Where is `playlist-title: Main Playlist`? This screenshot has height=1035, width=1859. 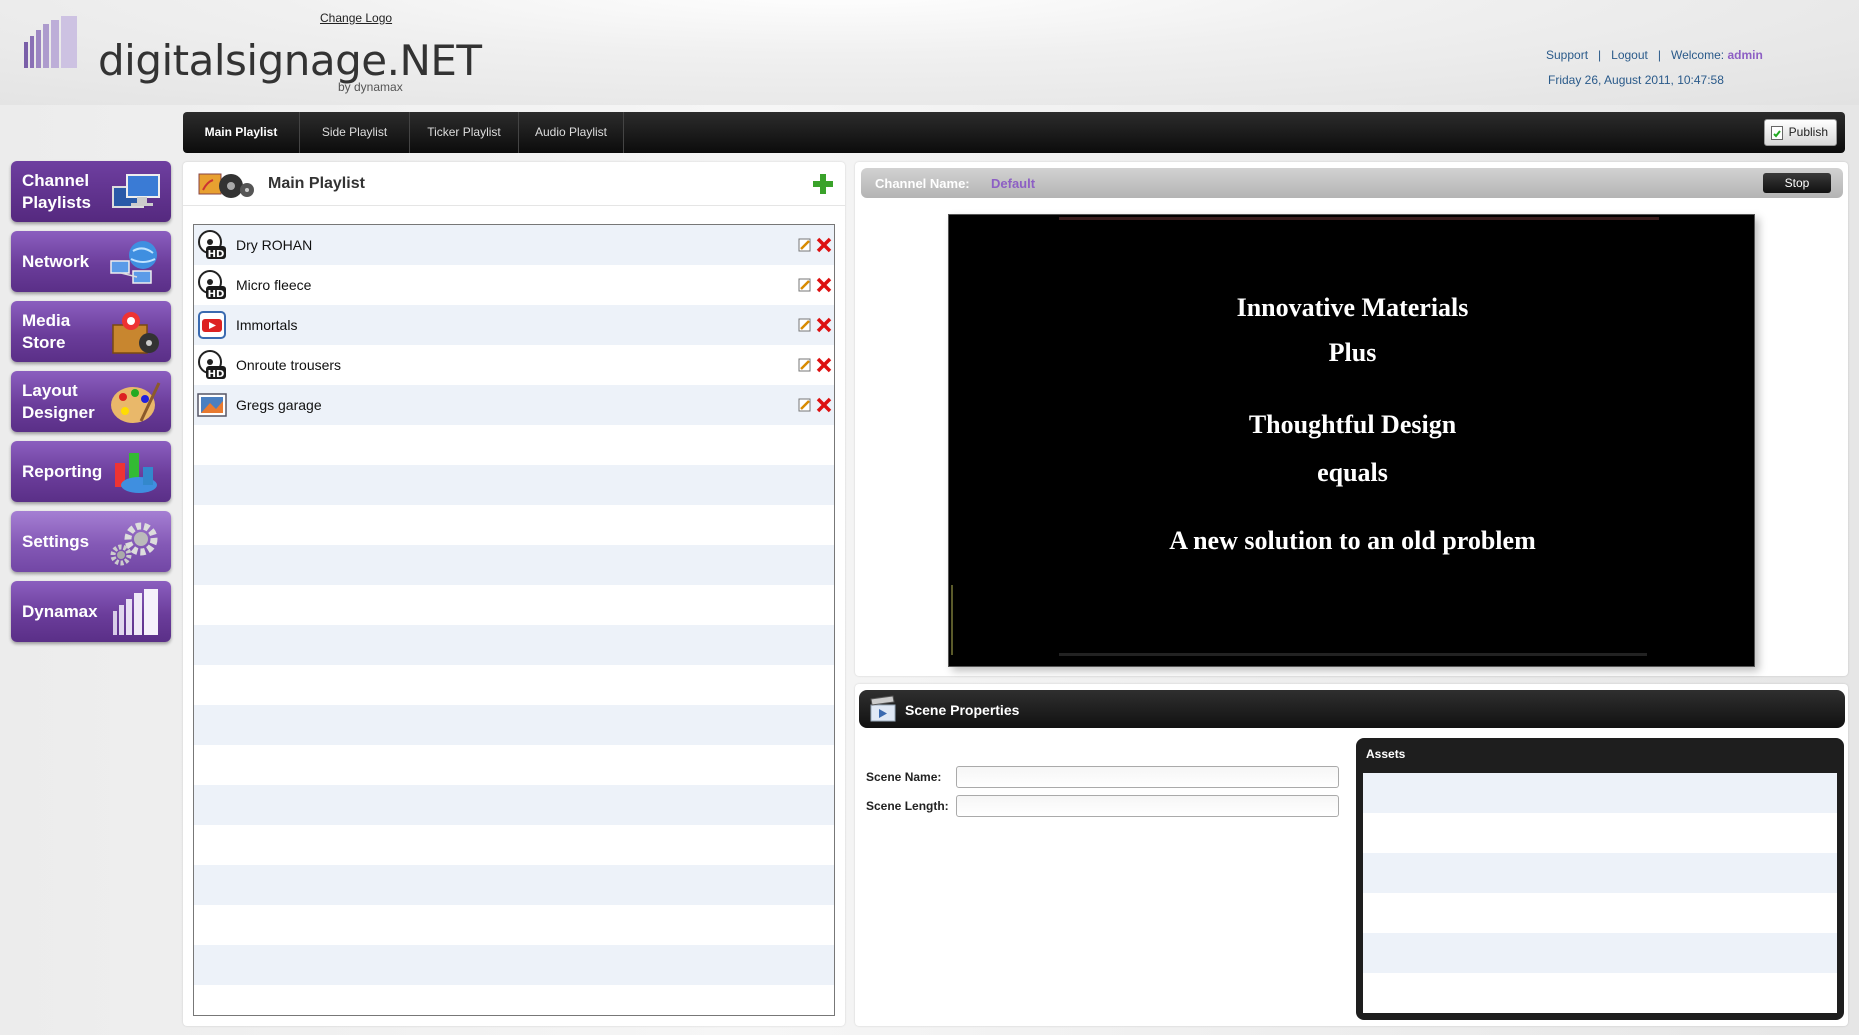
playlist-title: Main Playlist is located at coordinates (316, 183).